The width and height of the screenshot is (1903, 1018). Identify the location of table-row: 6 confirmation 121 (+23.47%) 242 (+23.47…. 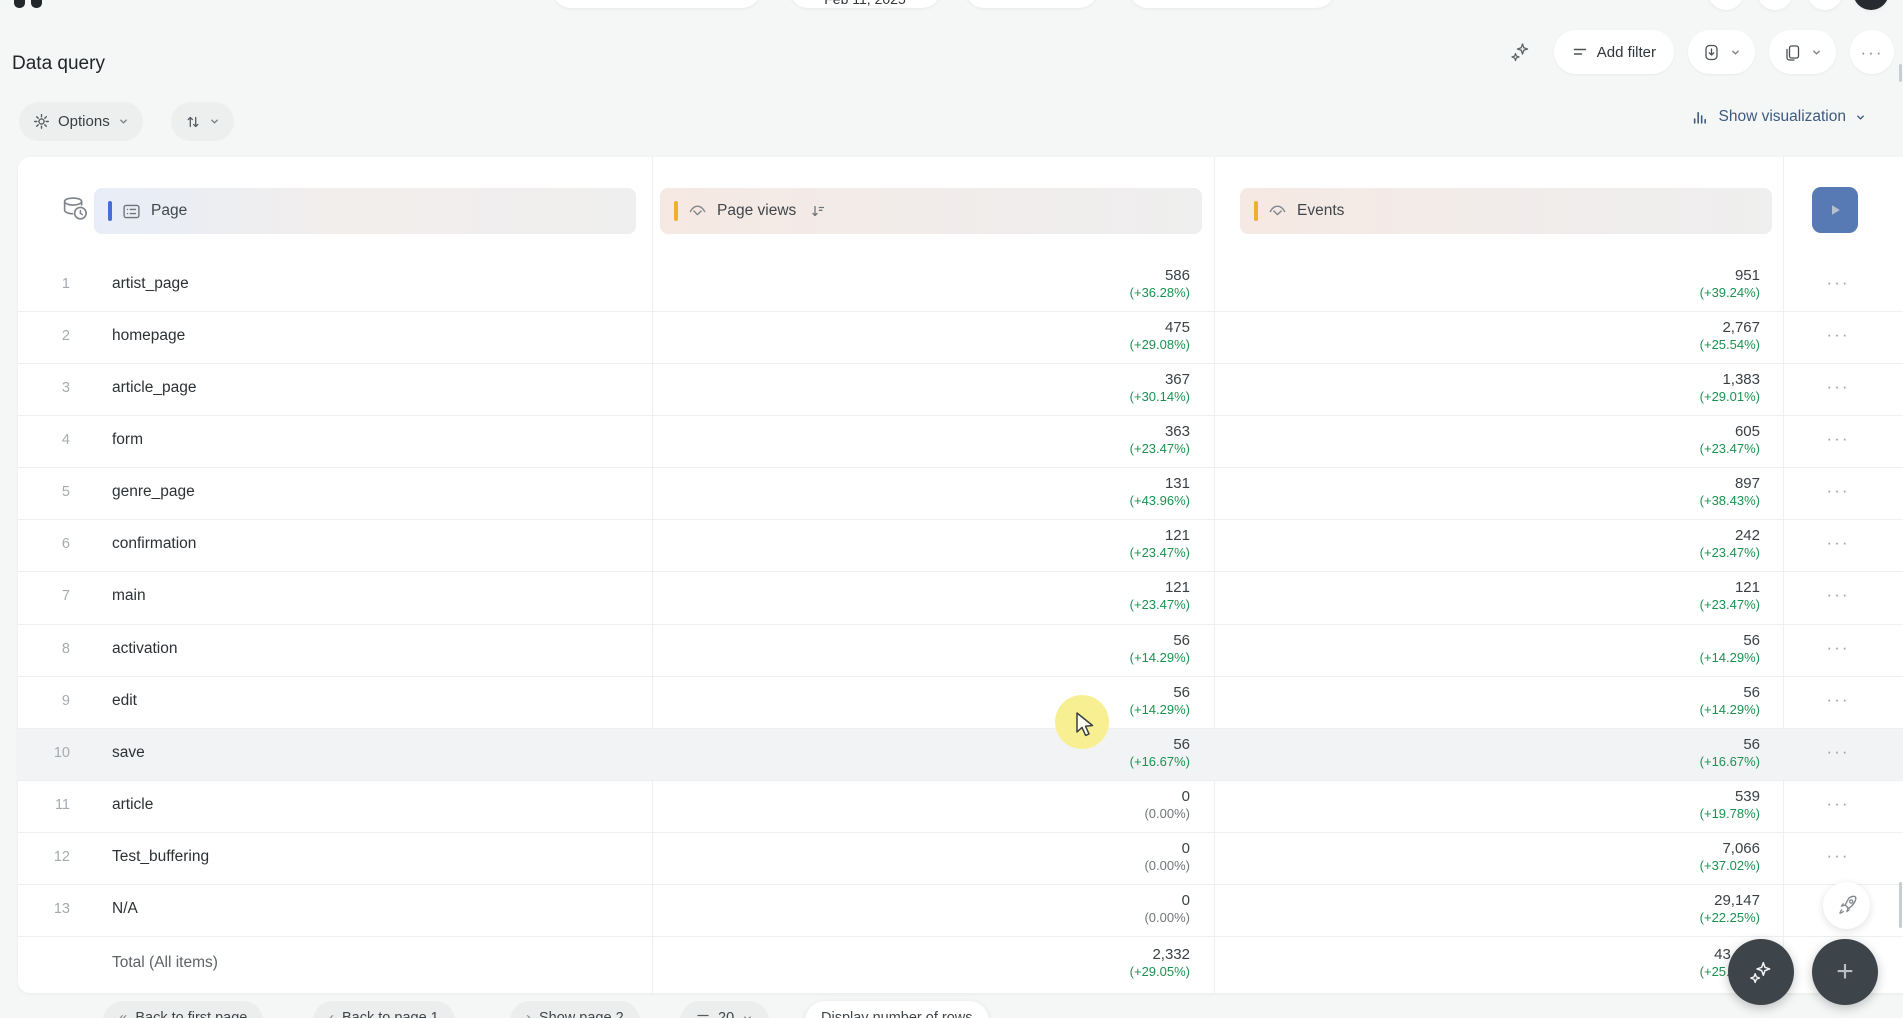
(960, 546).